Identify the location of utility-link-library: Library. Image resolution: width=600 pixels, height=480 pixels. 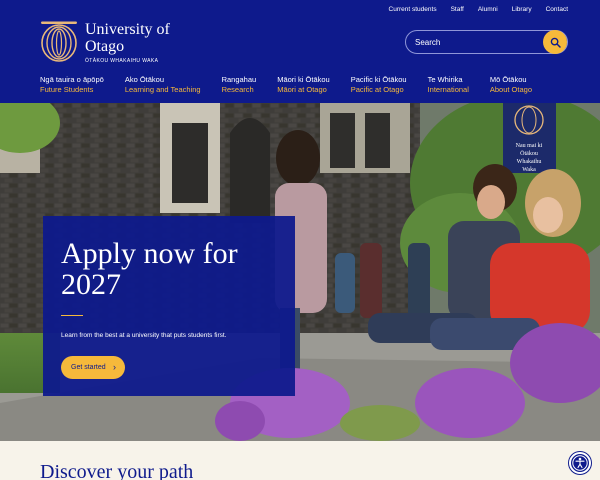
(522, 9).